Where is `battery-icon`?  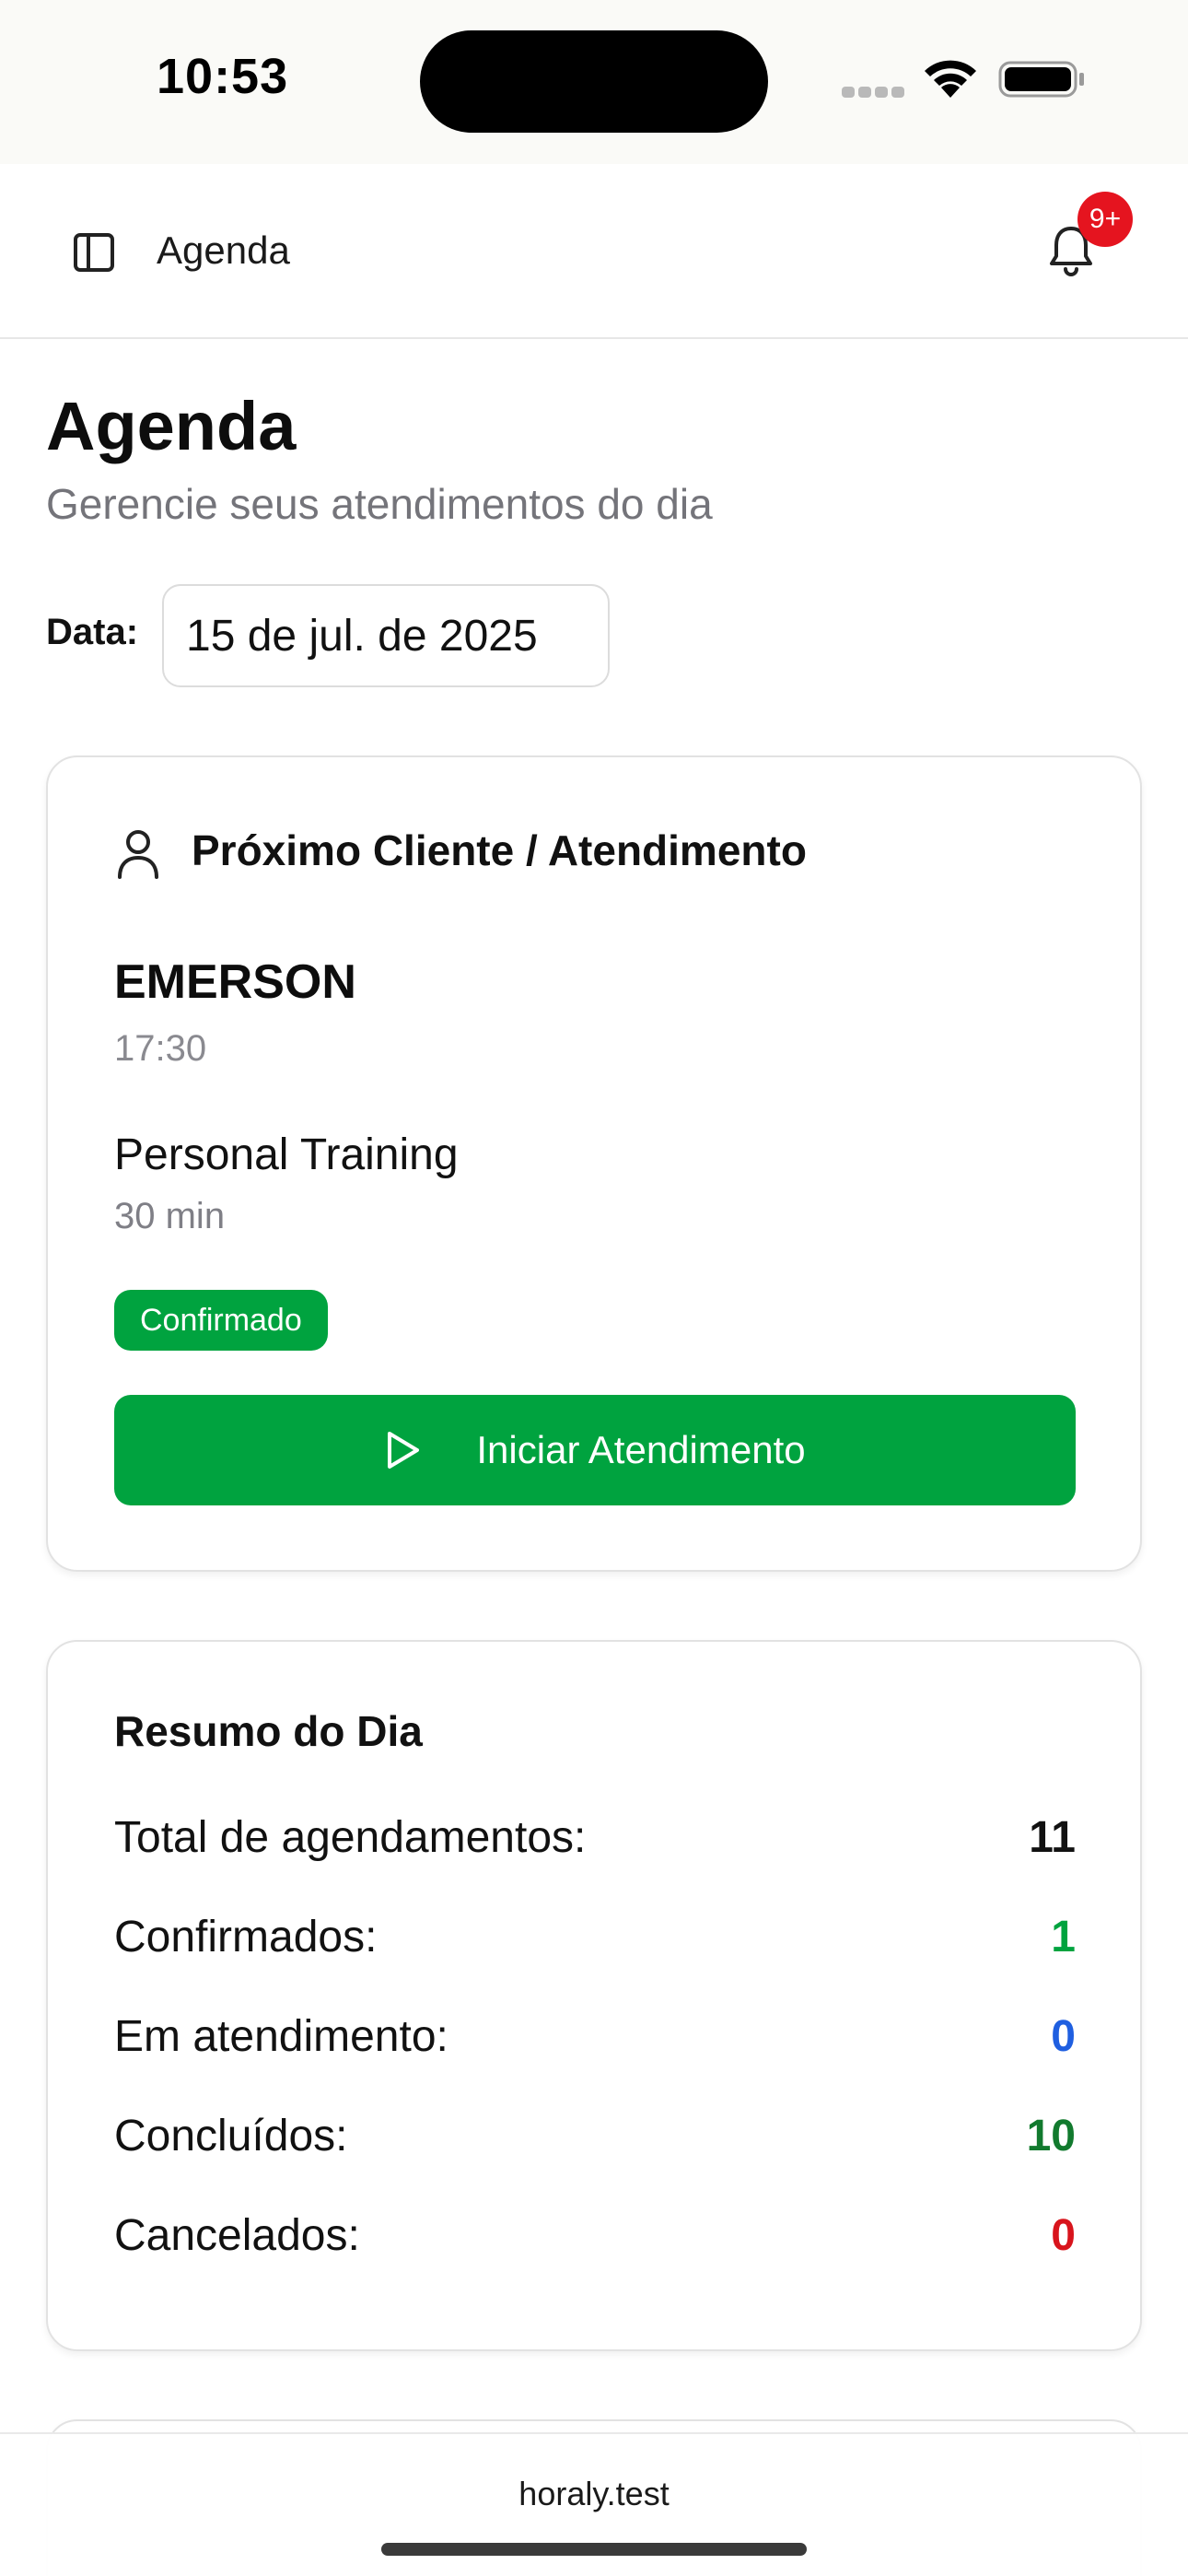 battery-icon is located at coordinates (1041, 79).